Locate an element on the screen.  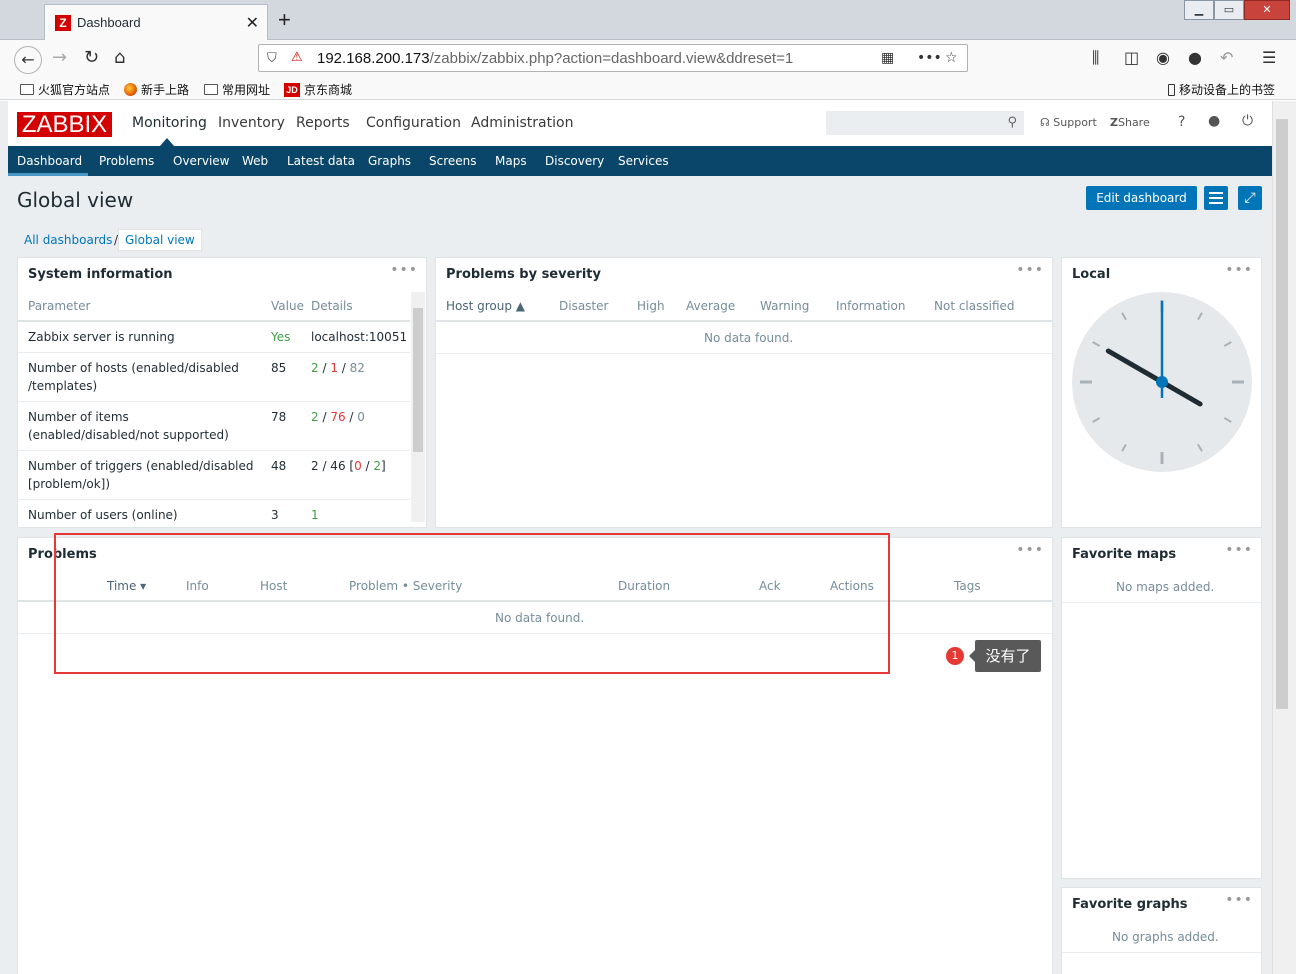
reload-icon: ↻ is located at coordinates (91, 58).